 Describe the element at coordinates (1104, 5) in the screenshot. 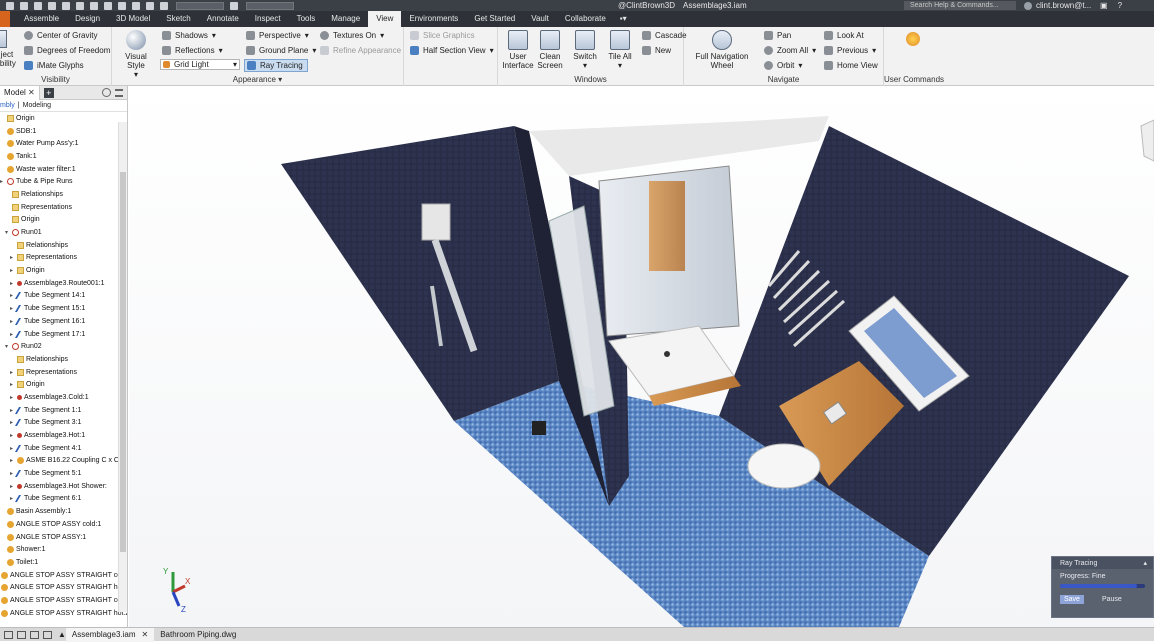

I see `cart-icon: ▣` at that location.